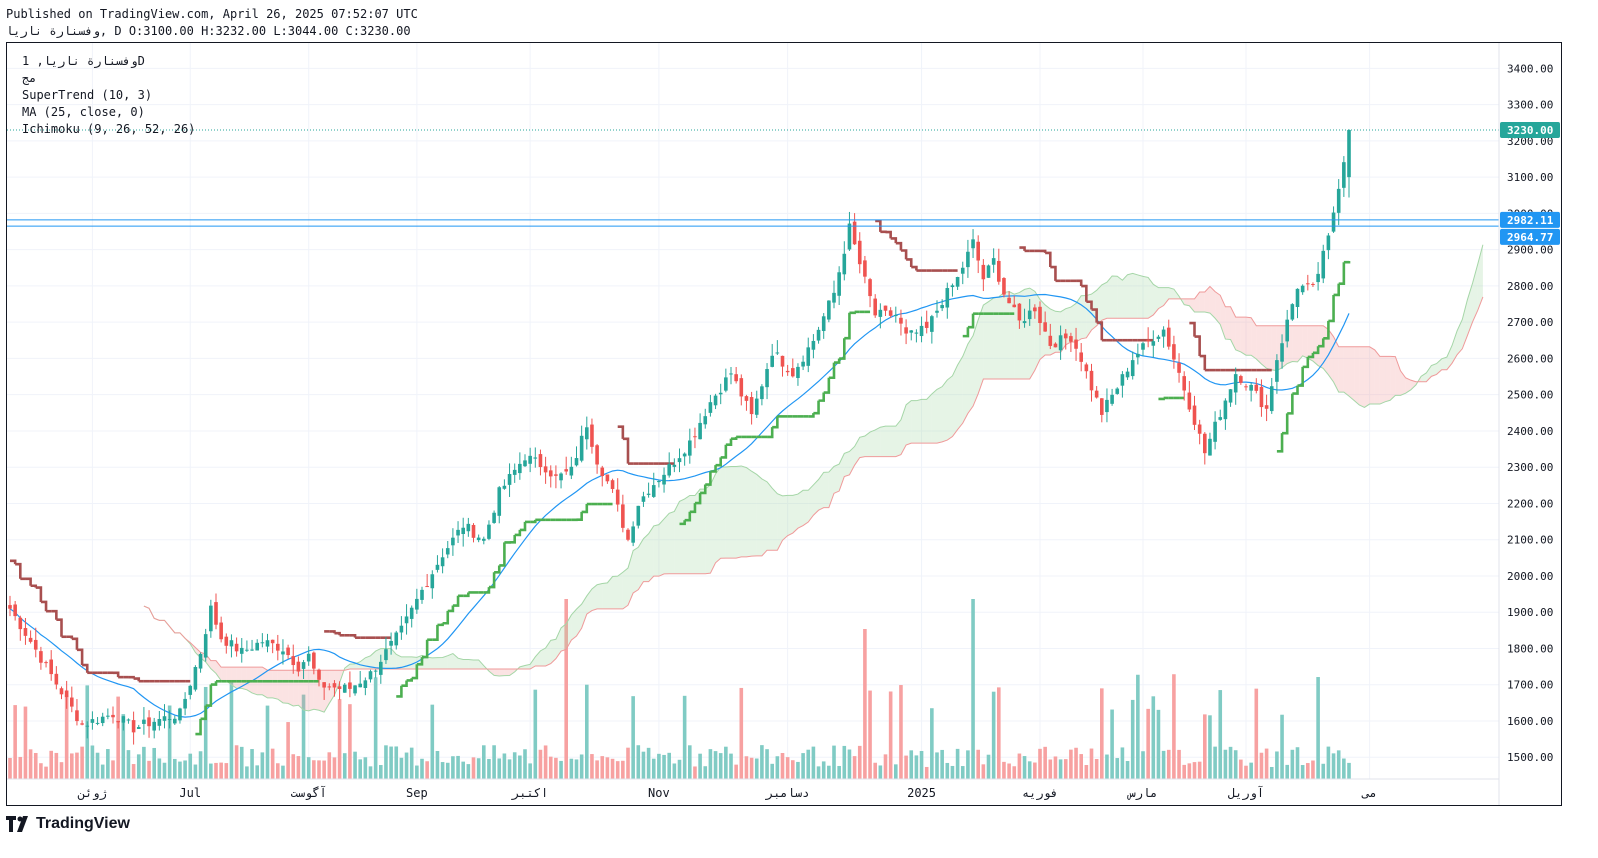  I want to click on x-tick-label: 2025, so click(921, 793).